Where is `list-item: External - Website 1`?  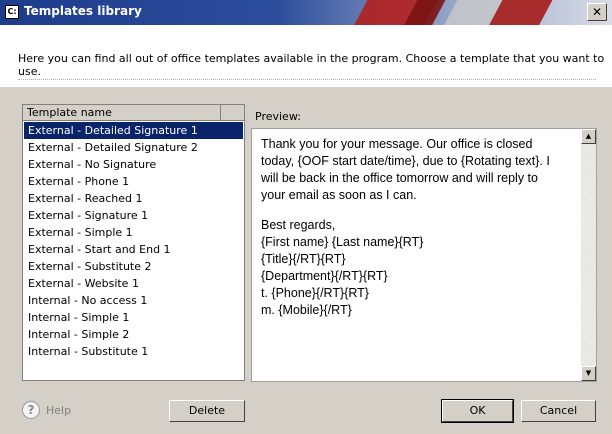 list-item: External - Website 1 is located at coordinates (133, 283).